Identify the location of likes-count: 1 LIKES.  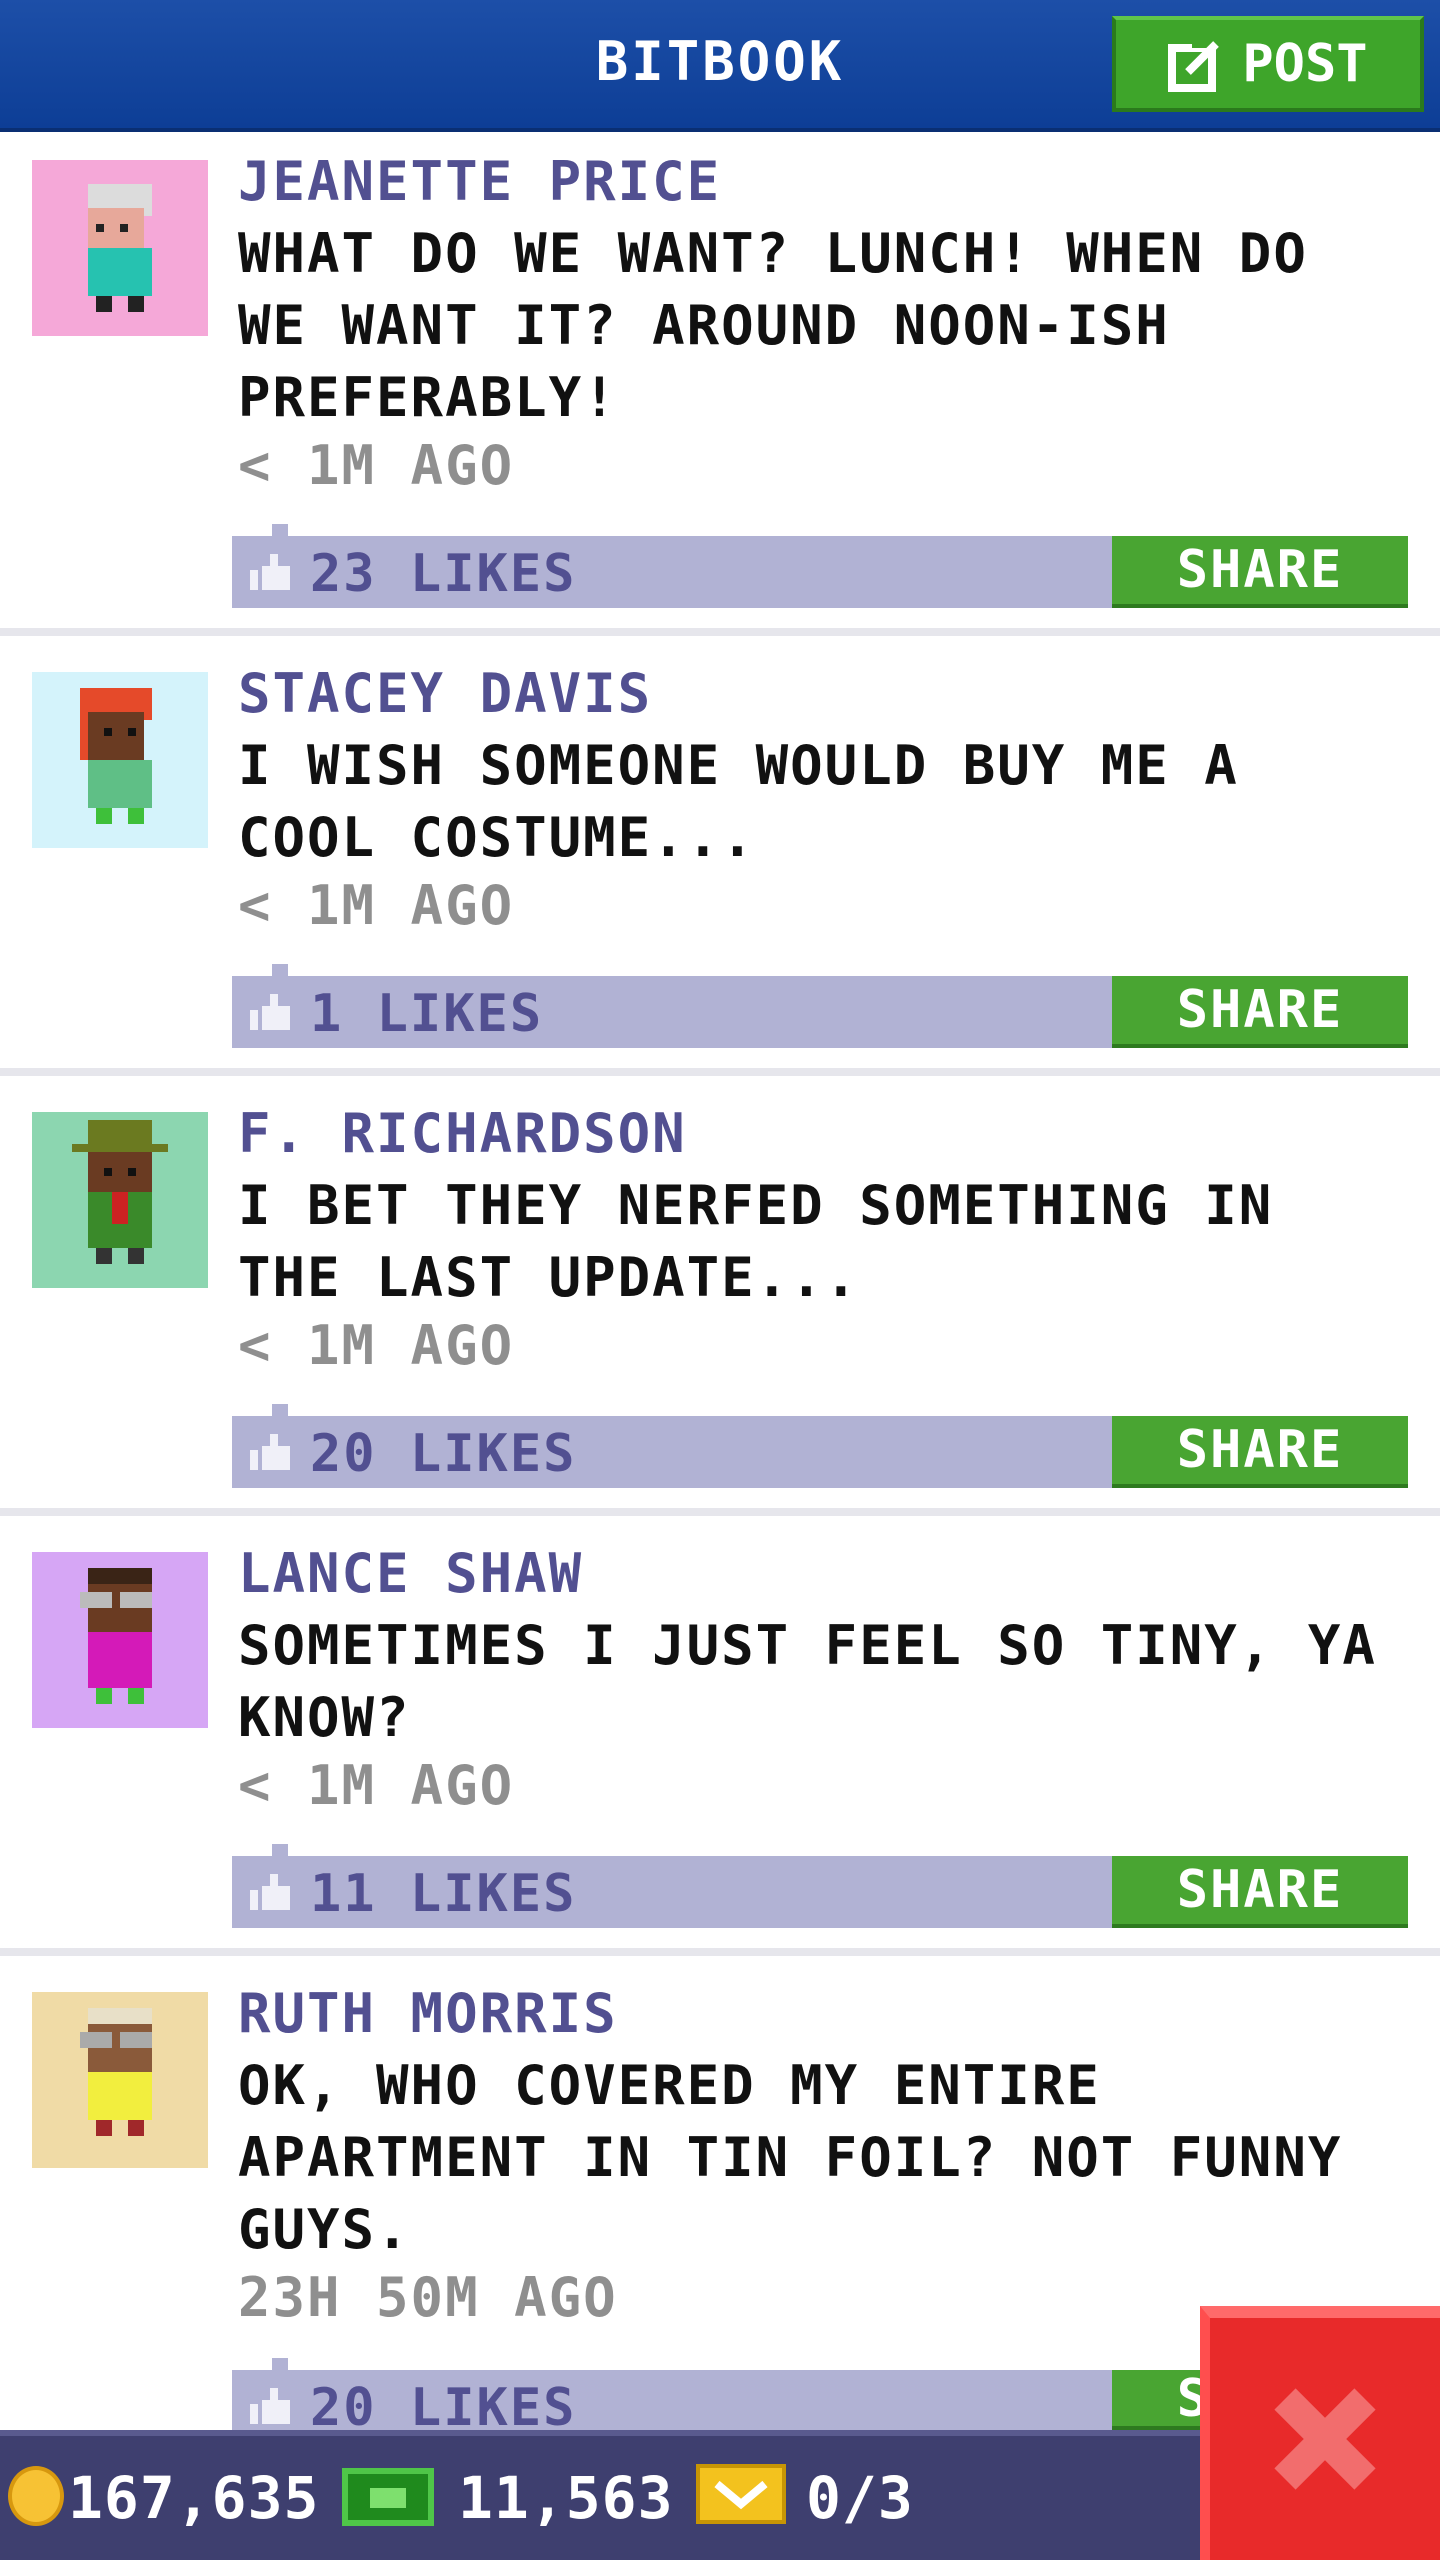
(426, 1014).